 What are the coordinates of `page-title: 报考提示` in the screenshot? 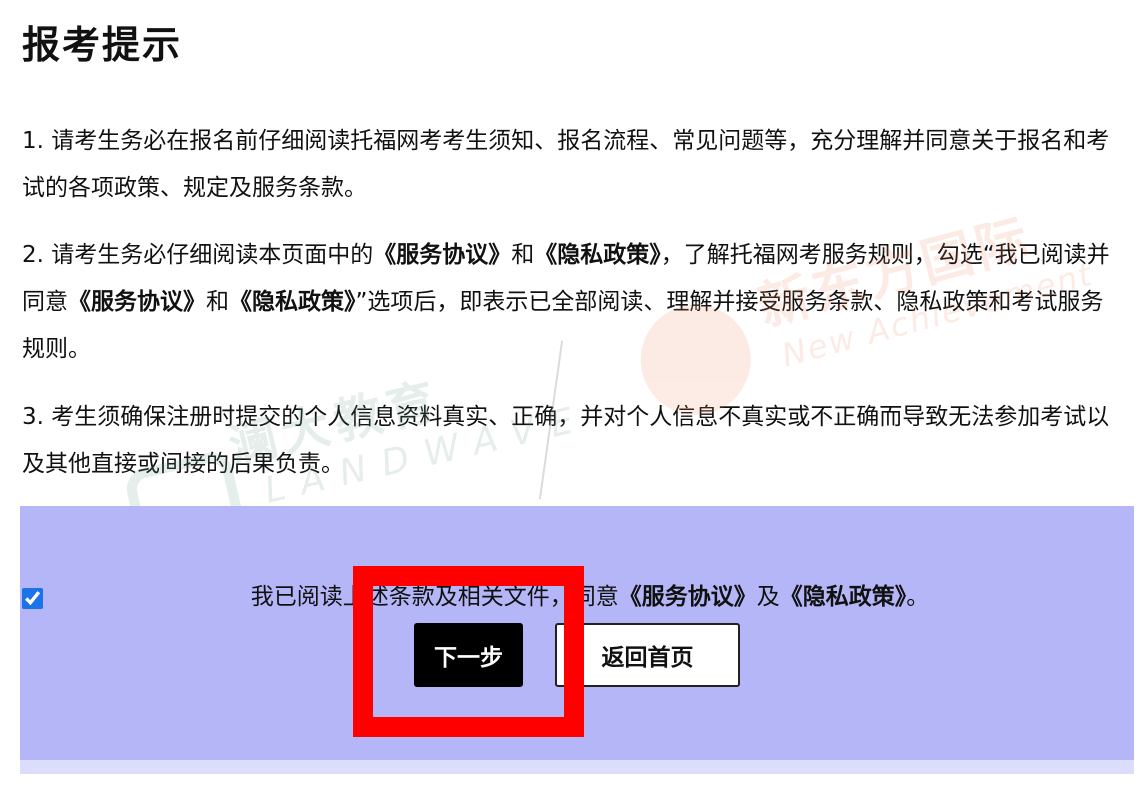 It's located at (102, 45).